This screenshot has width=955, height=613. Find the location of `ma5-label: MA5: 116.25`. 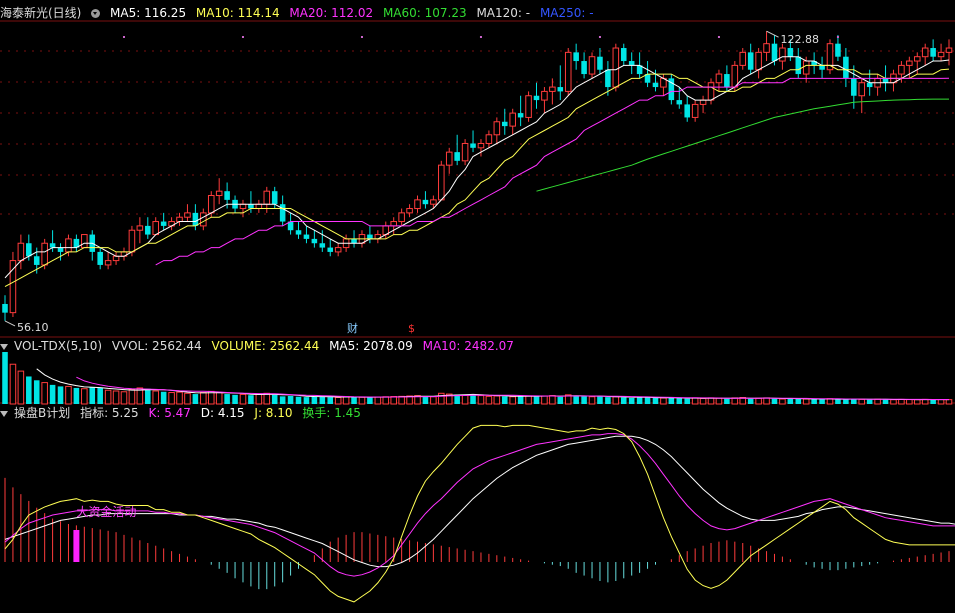

ma5-label: MA5: 116.25 is located at coordinates (148, 13).